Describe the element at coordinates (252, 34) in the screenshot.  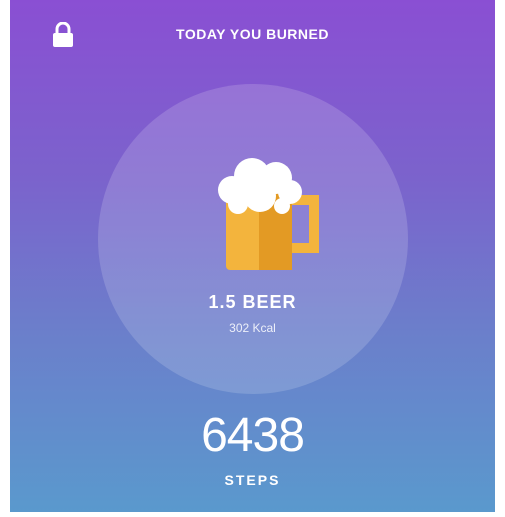
I see `header-title: TODAY YOU BURNED` at that location.